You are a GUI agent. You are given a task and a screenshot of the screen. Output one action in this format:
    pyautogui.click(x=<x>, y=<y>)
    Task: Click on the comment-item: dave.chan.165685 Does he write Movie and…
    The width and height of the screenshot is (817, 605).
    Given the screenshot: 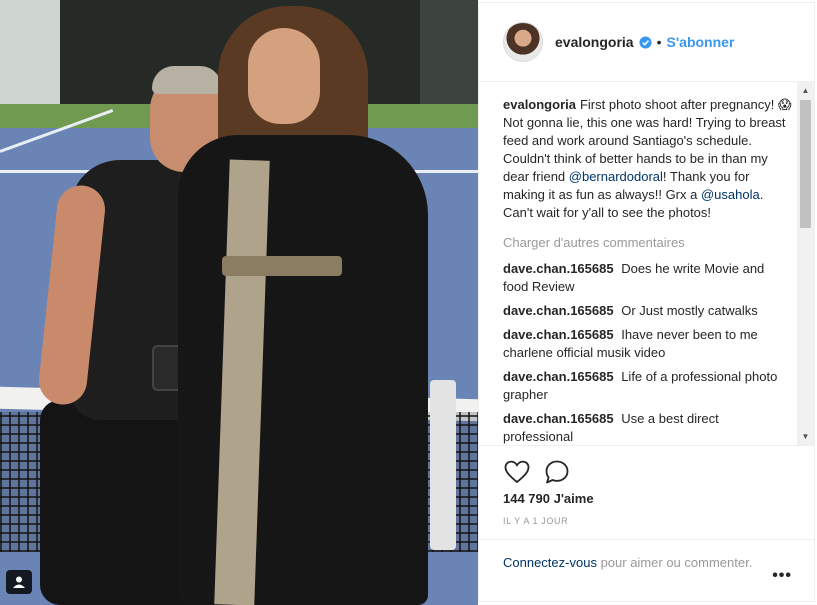 What is the action you would take?
    pyautogui.click(x=647, y=278)
    